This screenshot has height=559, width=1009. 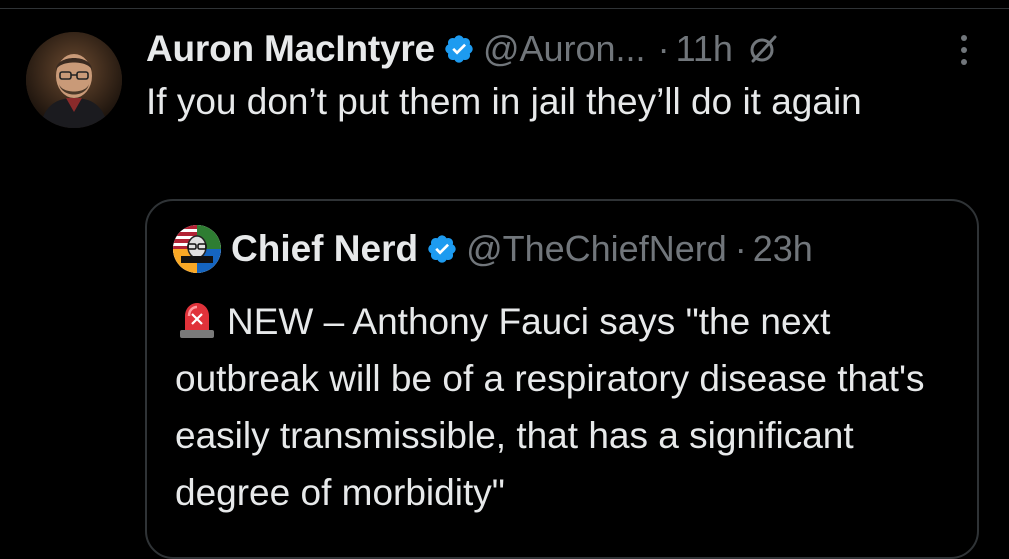 What do you see at coordinates (596, 249) in the screenshot?
I see `quoted-author-handle: @TheChiefNerd` at bounding box center [596, 249].